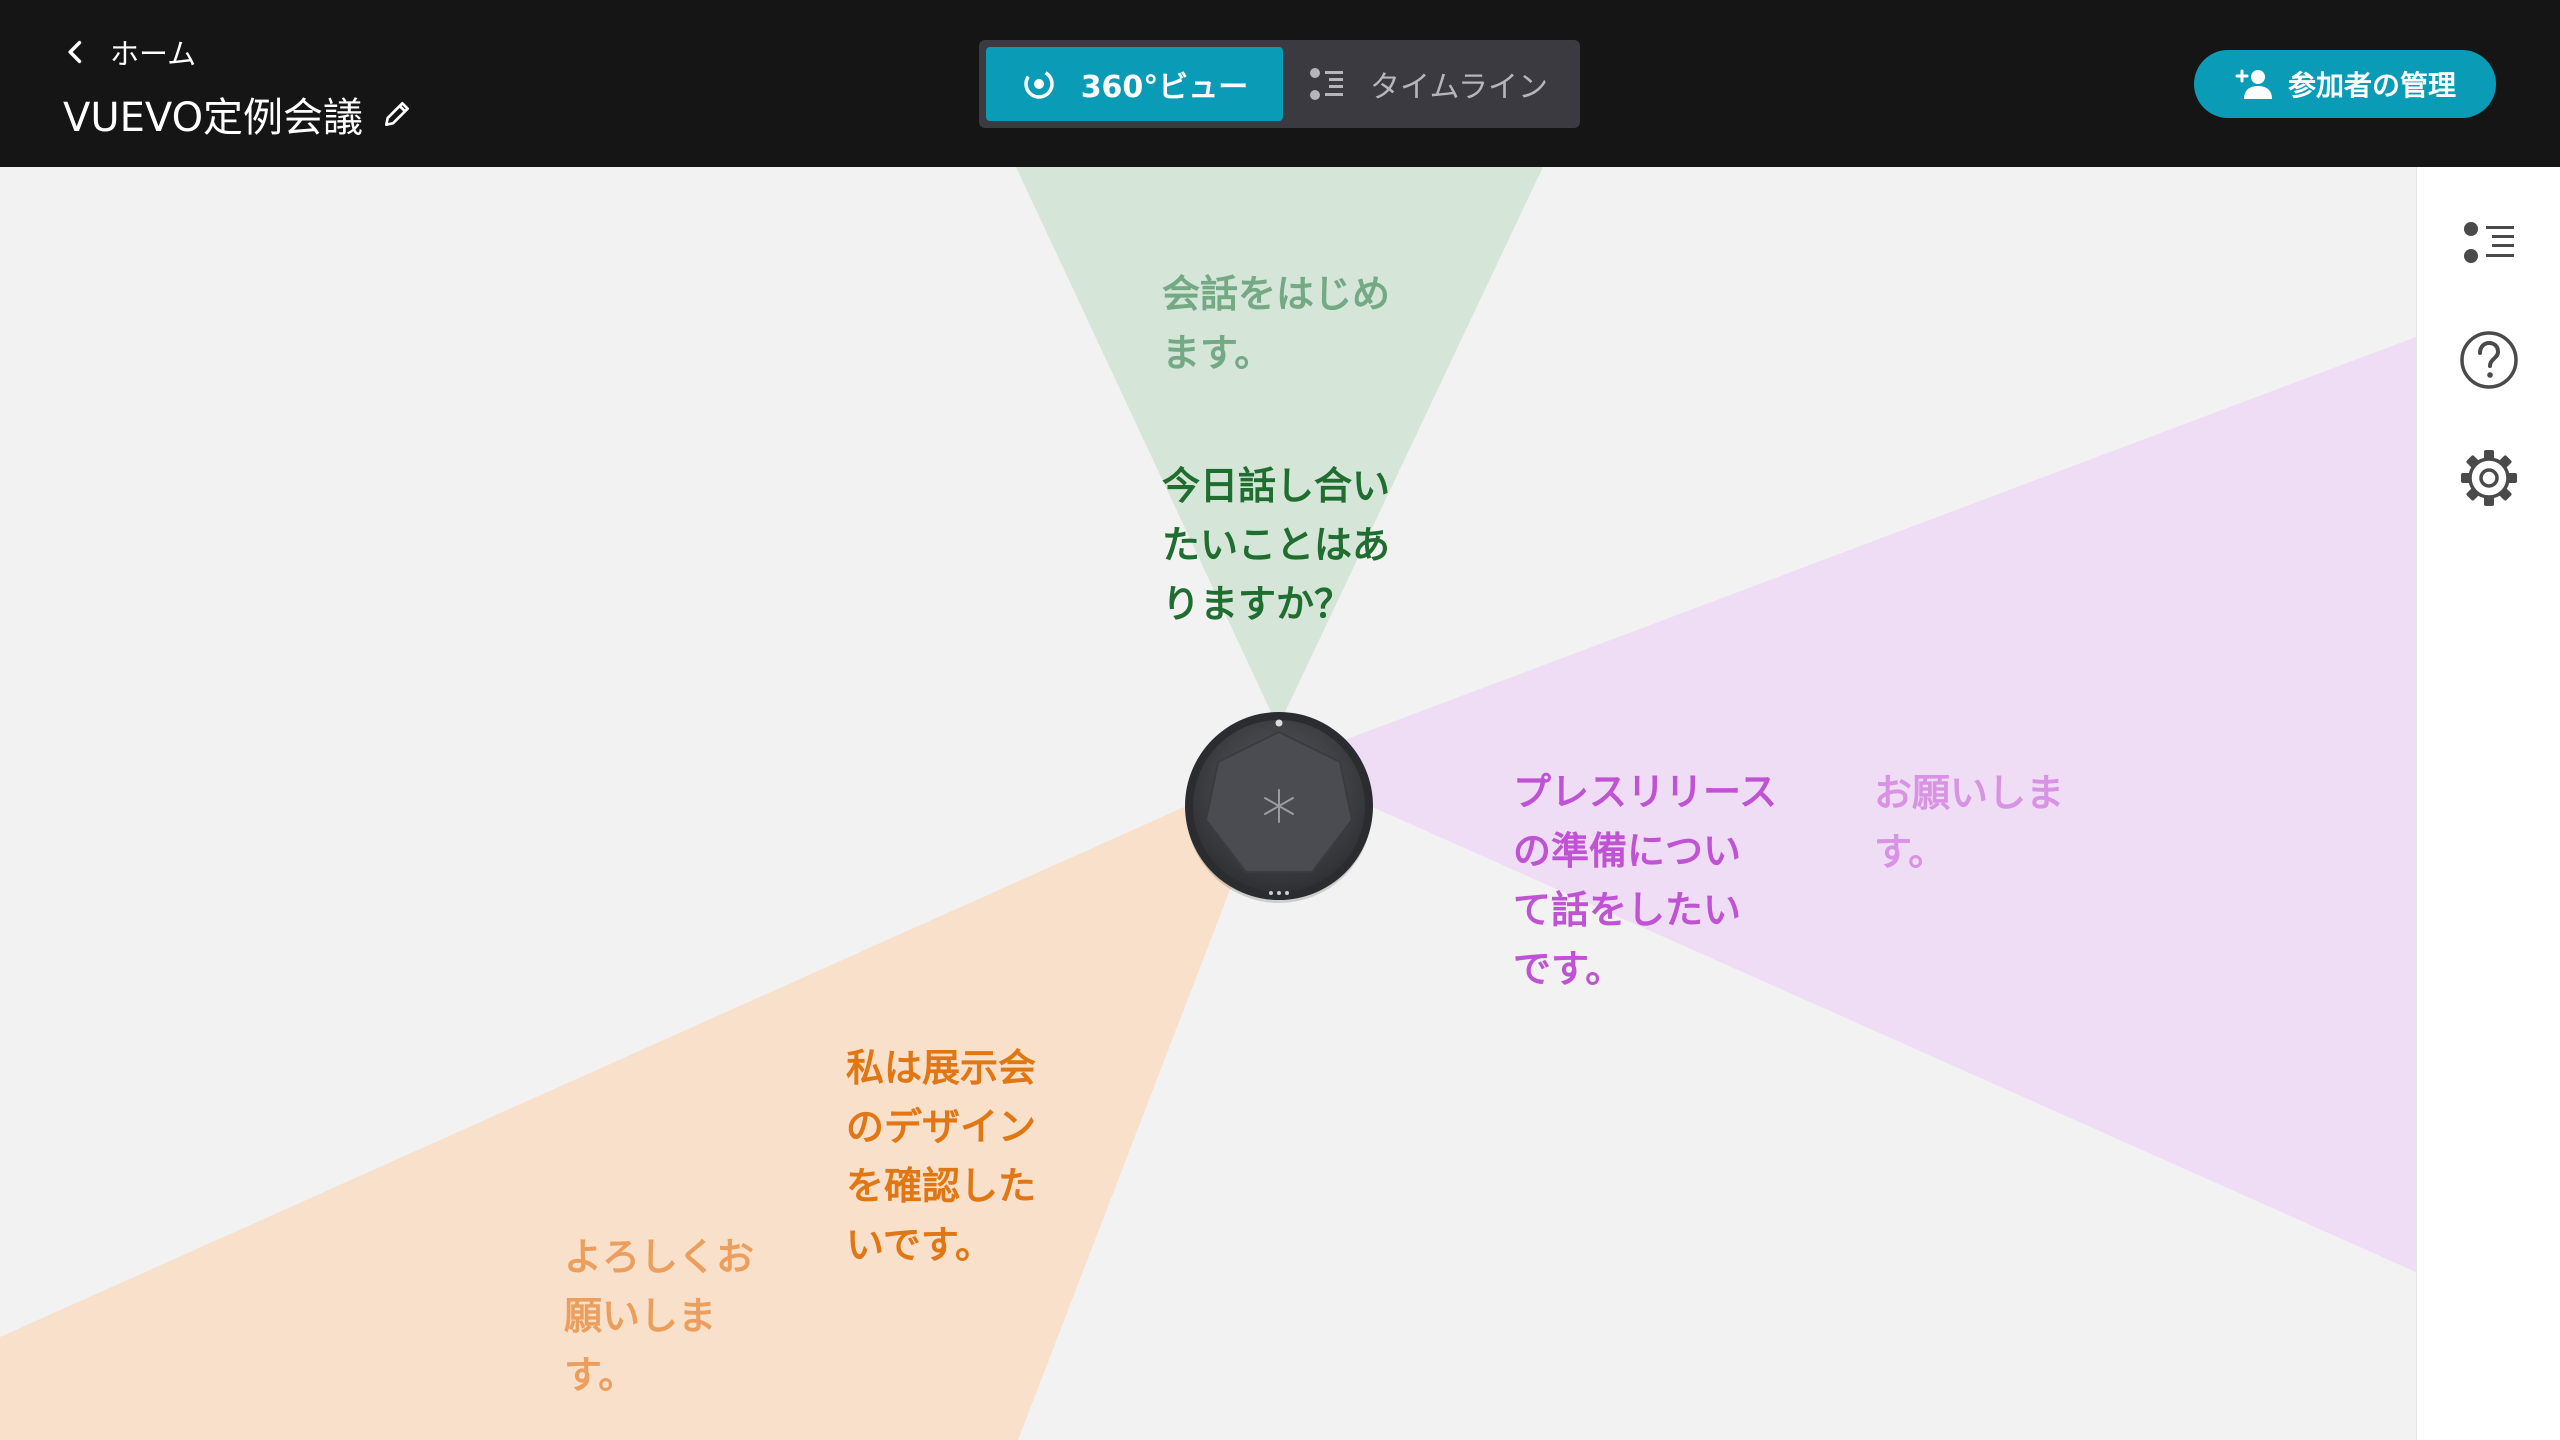 This screenshot has height=1440, width=2560. I want to click on view-toggle: 360°ビュー タイムライン, so click(1279, 84).